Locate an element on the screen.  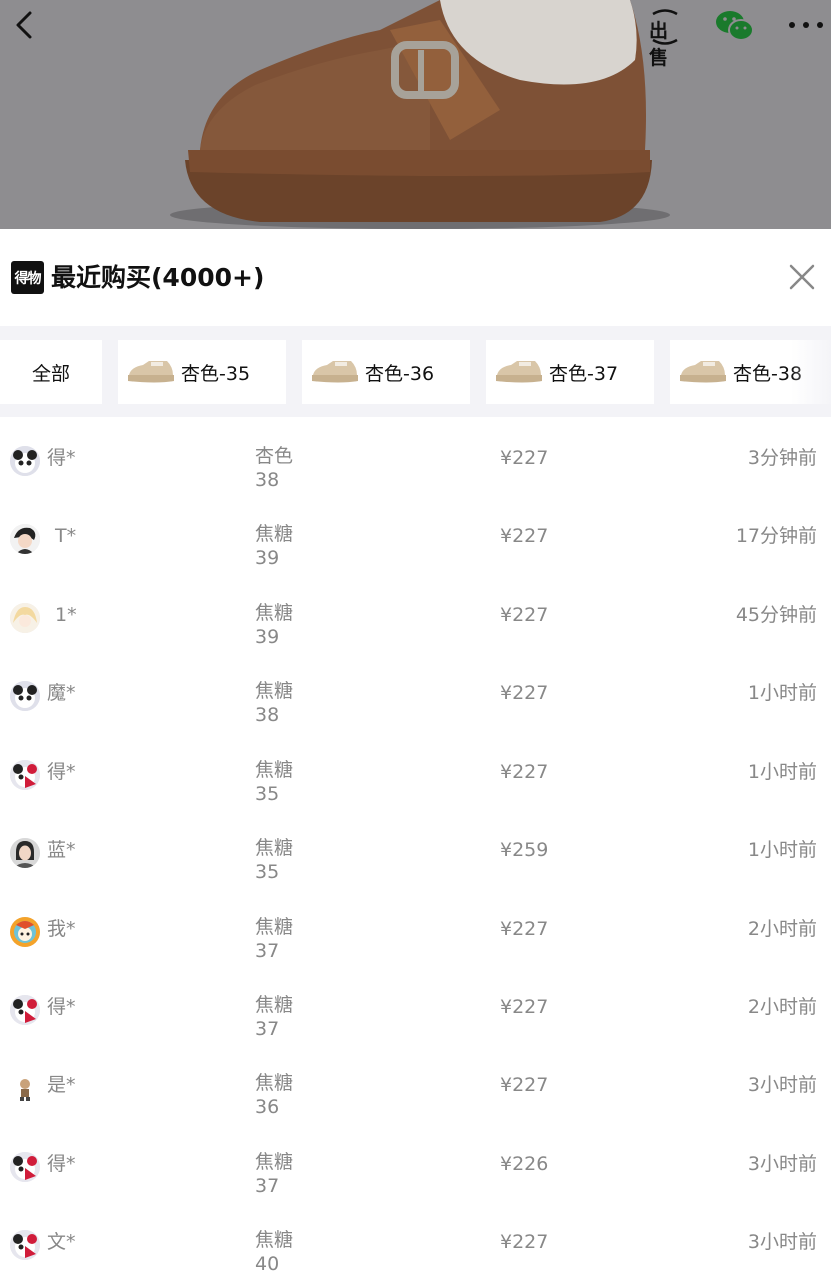
filter-chip: 杏色-36 is located at coordinates (386, 372).